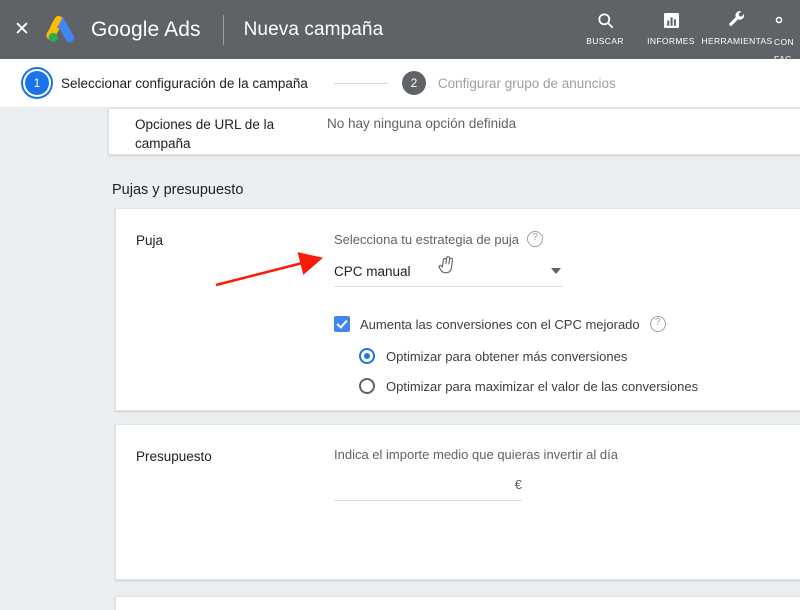 The image size is (800, 610). What do you see at coordinates (360, 83) in the screenshot?
I see `stepper-connector` at bounding box center [360, 83].